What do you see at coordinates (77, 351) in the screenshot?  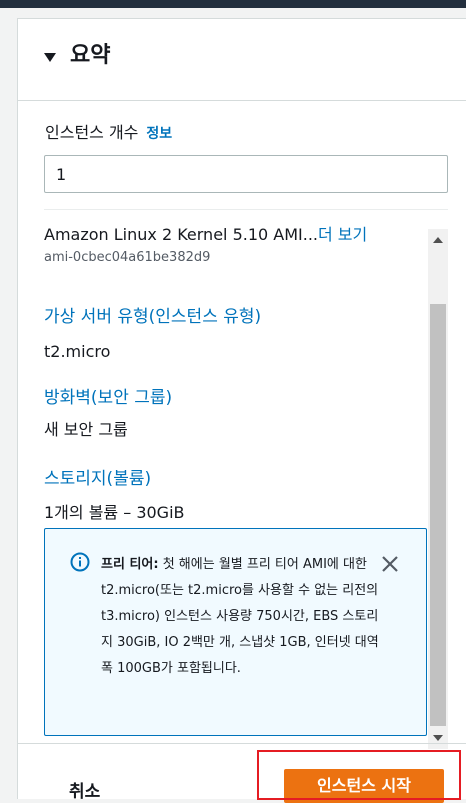 I see `instance-type-value: t2.micro` at bounding box center [77, 351].